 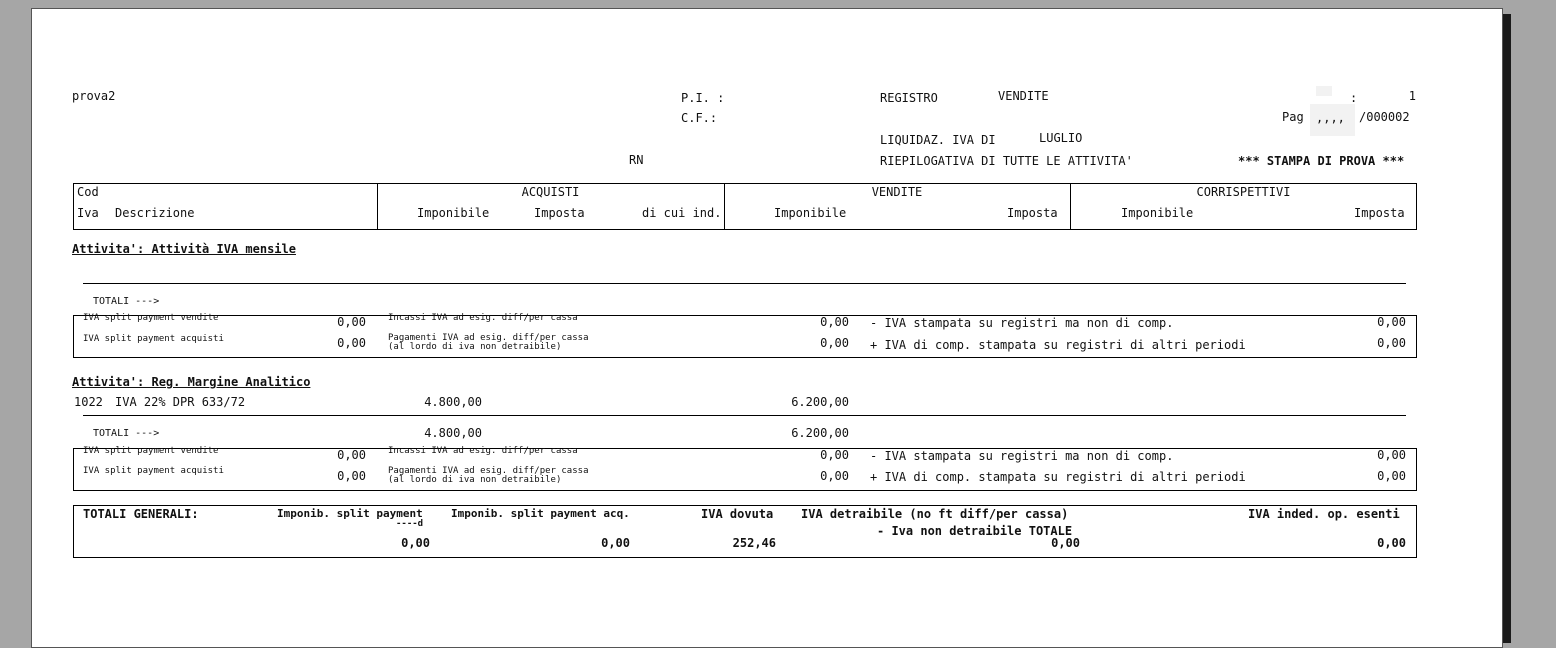 I want to click on registro-label: REGISTRO, so click(x=909, y=98).